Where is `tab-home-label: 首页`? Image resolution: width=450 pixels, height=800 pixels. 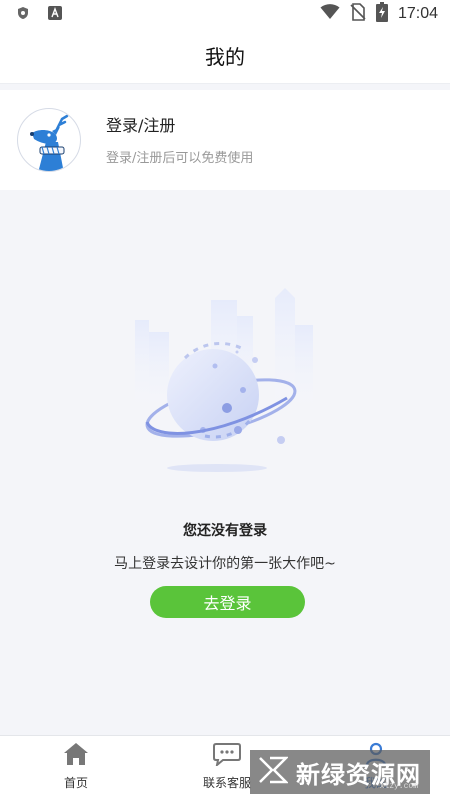 tab-home-label: 首页 is located at coordinates (75, 783).